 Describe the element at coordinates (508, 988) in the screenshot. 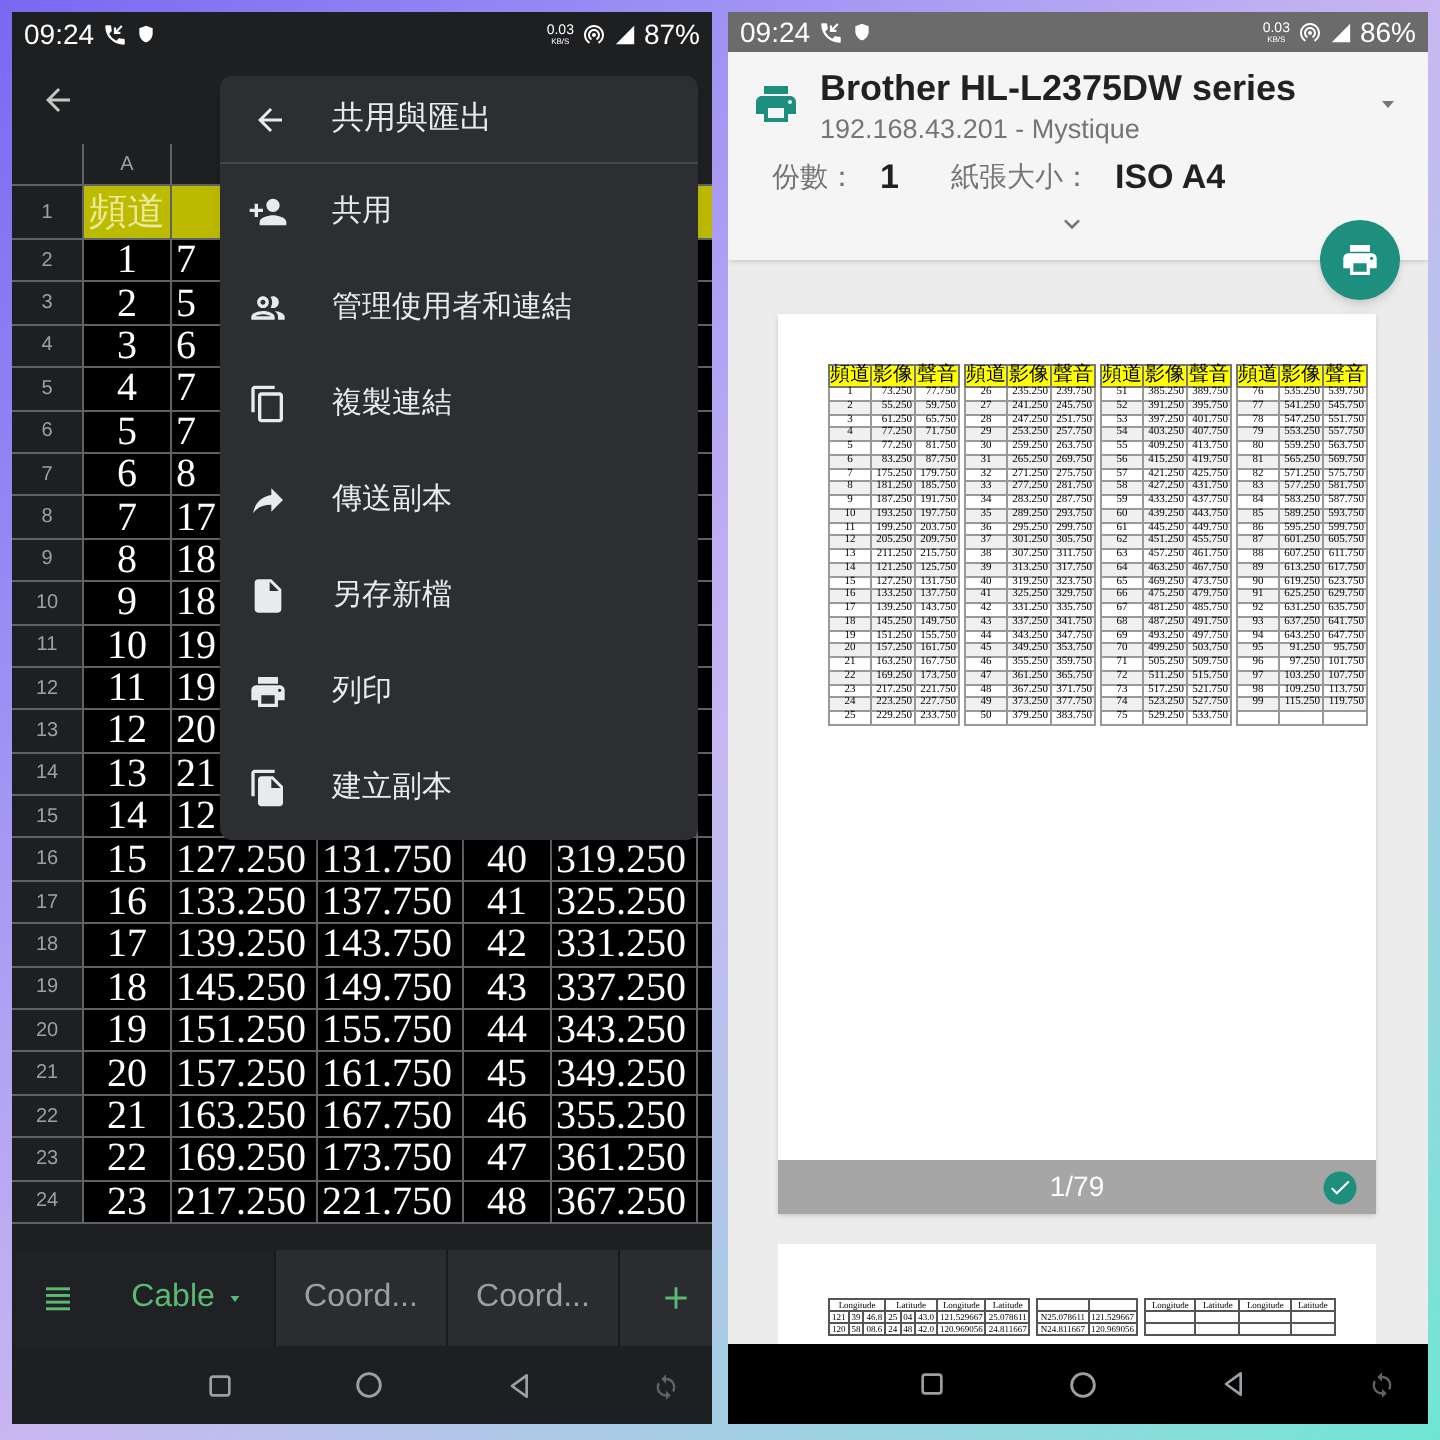

I see `table-cell: 43` at that location.